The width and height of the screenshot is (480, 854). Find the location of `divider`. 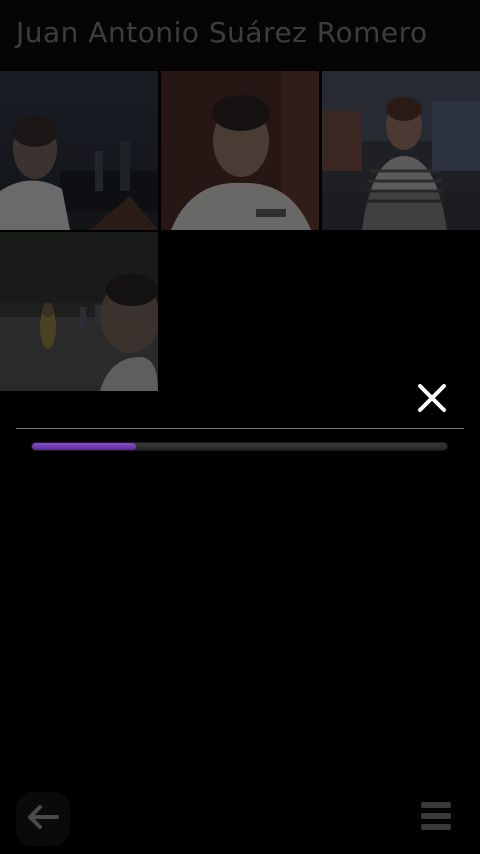

divider is located at coordinates (240, 428).